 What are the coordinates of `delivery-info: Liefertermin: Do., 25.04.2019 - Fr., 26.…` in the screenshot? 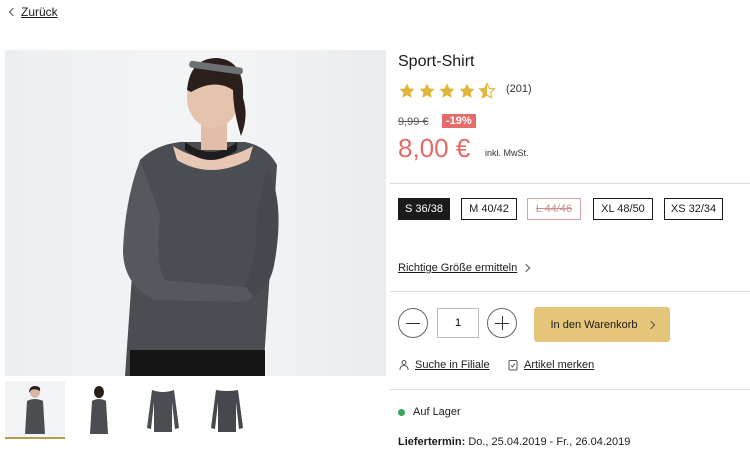 It's located at (514, 442).